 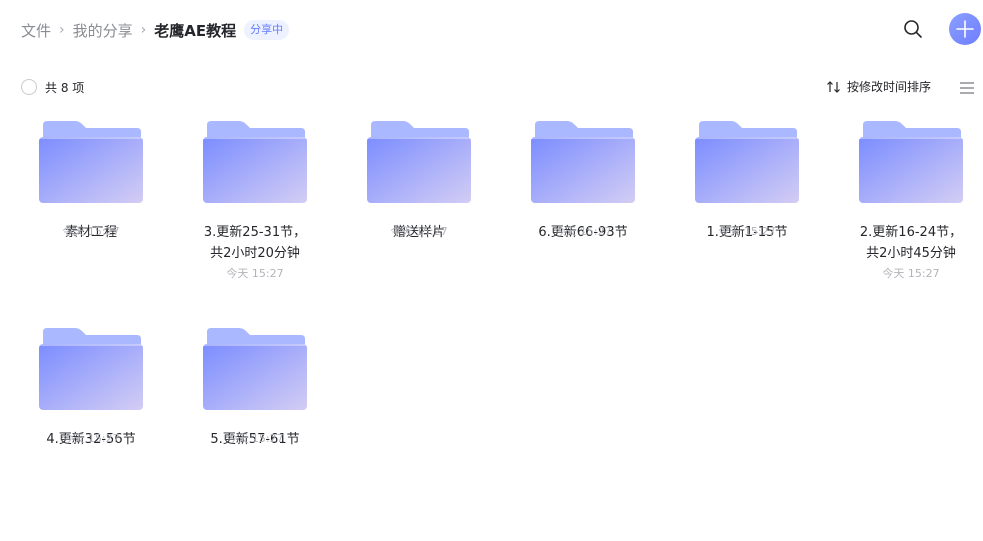 What do you see at coordinates (889, 87) in the screenshot?
I see `sort-label: 按修改时间排序` at bounding box center [889, 87].